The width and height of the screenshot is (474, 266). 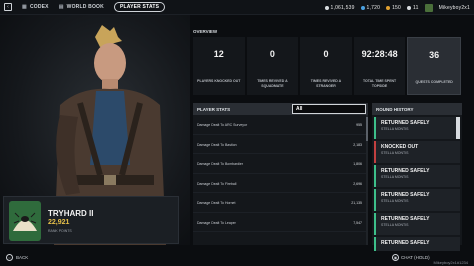 What do you see at coordinates (218, 54) in the screenshot?
I see `overview-value: 12` at bounding box center [218, 54].